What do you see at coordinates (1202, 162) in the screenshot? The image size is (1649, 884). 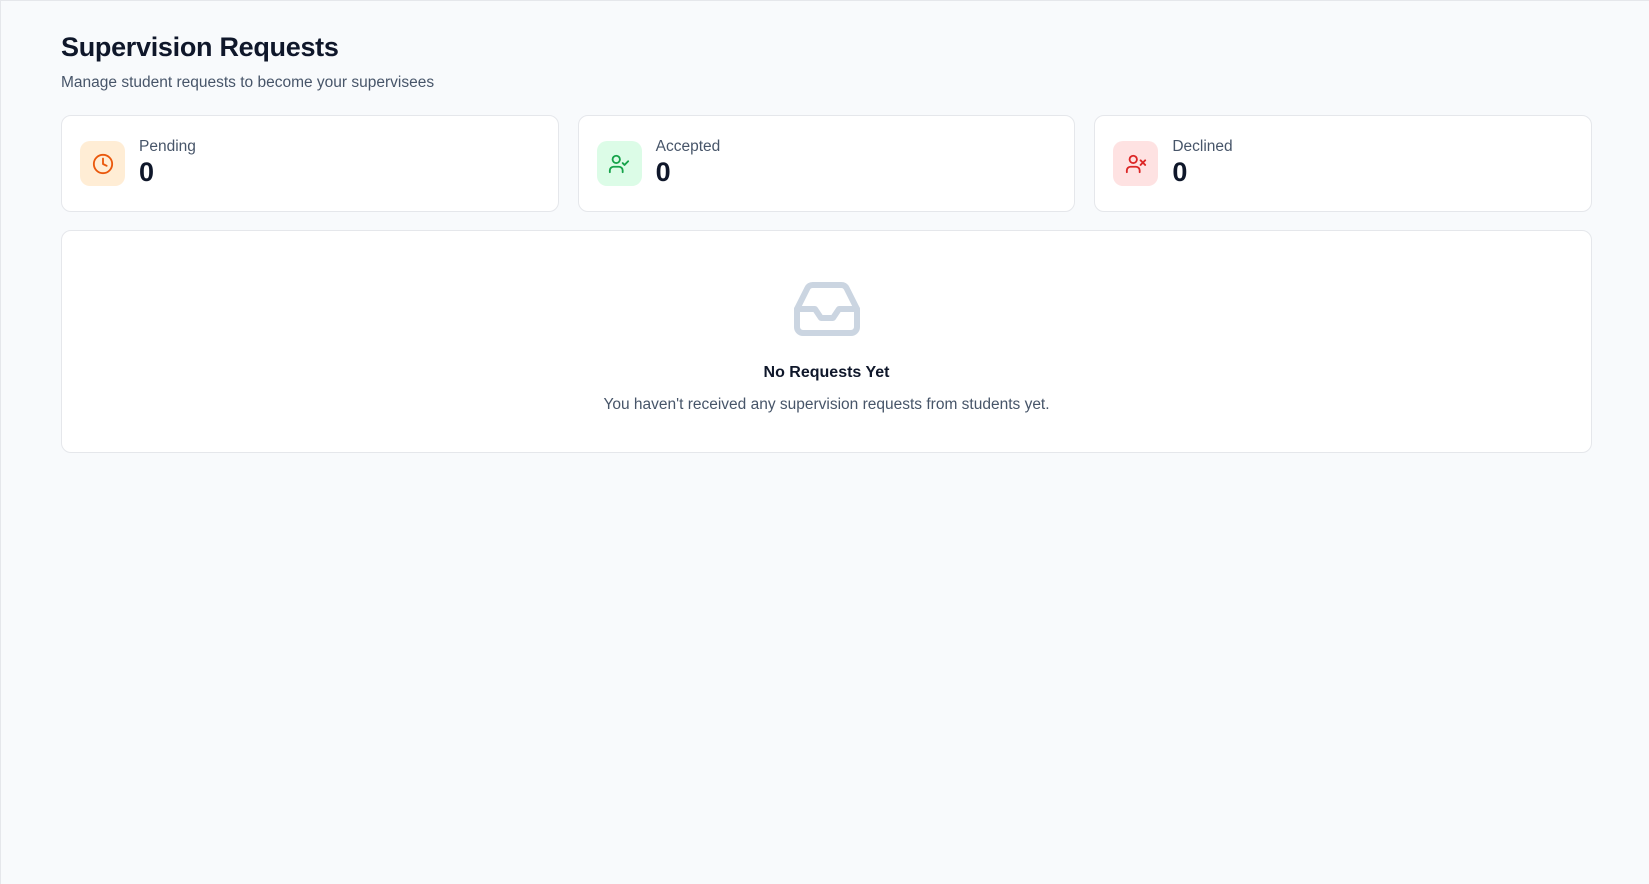 I see `stat-text: Declined 0` at bounding box center [1202, 162].